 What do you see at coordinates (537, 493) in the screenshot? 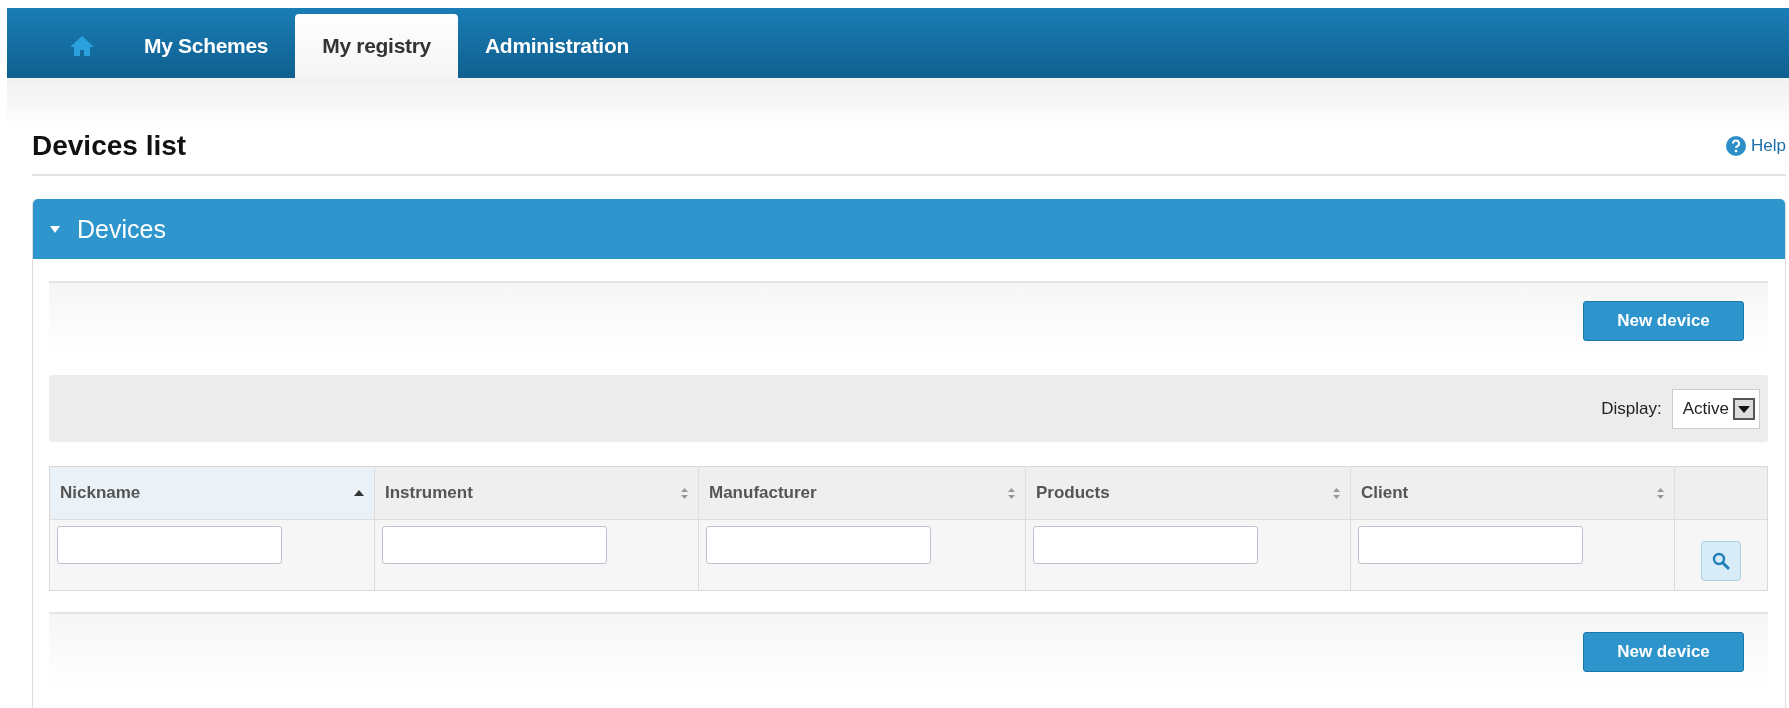
I see `column-header: Instrument` at bounding box center [537, 493].